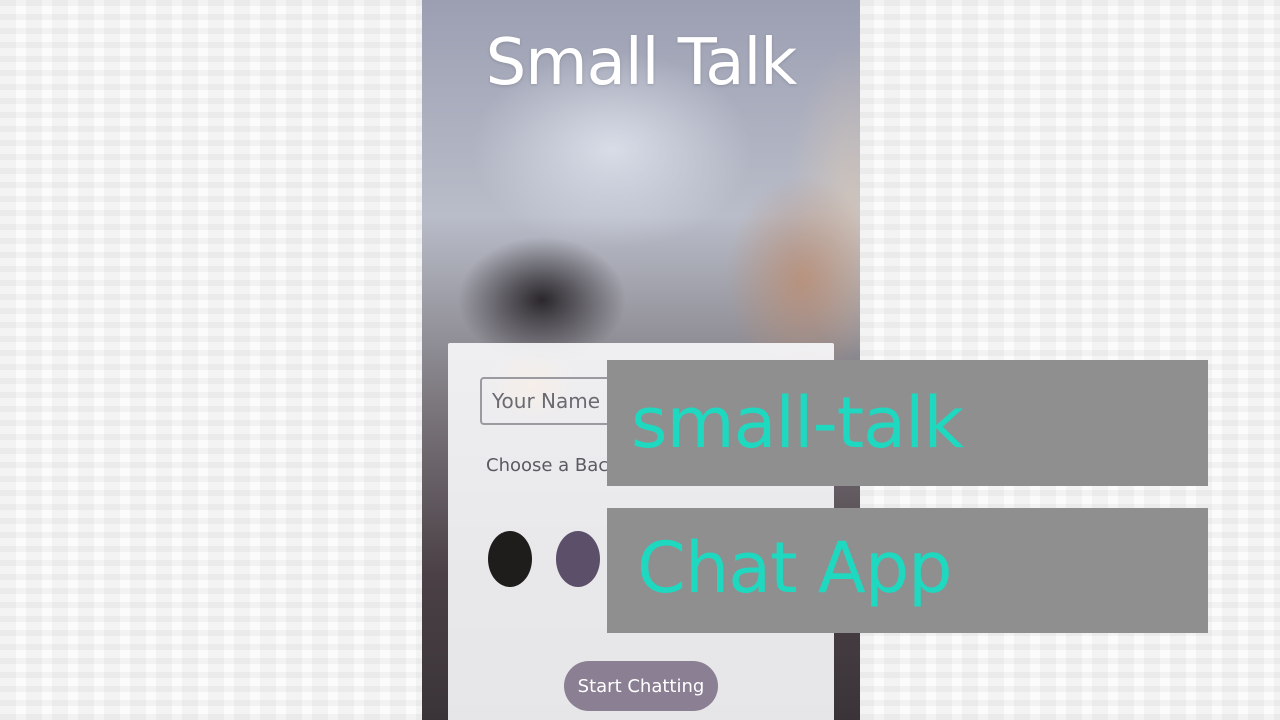 This screenshot has width=1280, height=720. I want to click on banner-chat-app: Chat App, so click(907, 570).